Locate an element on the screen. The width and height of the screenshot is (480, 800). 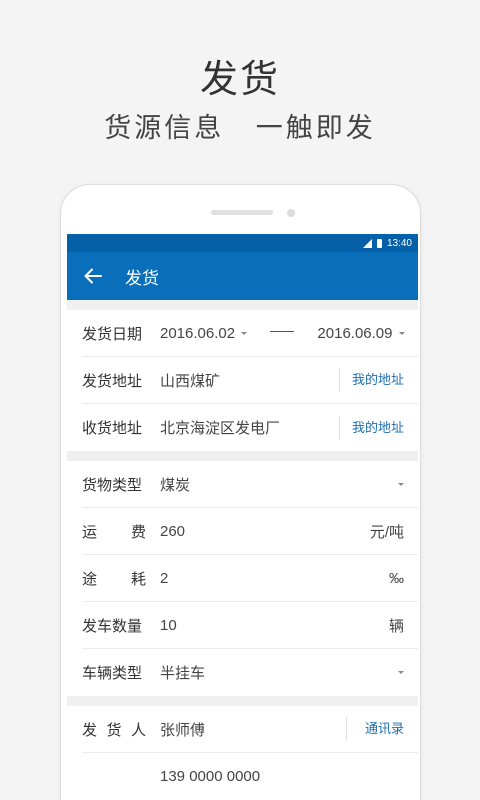
phone-input: 139 0000 0000 is located at coordinates (282, 776).